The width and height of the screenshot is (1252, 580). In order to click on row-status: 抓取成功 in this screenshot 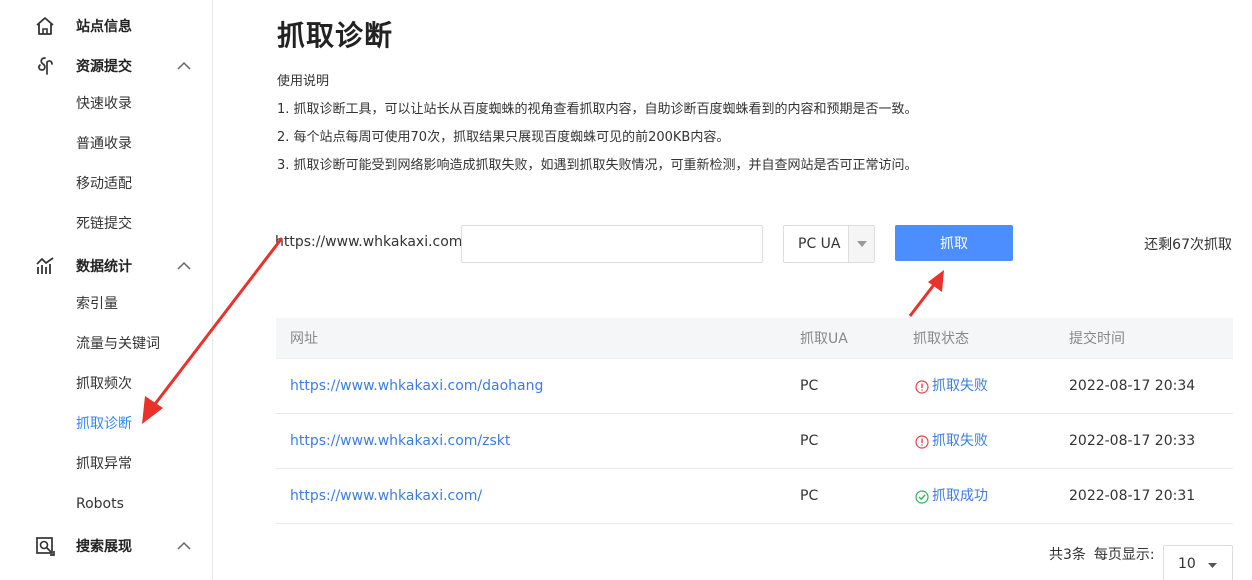, I will do `click(951, 496)`.